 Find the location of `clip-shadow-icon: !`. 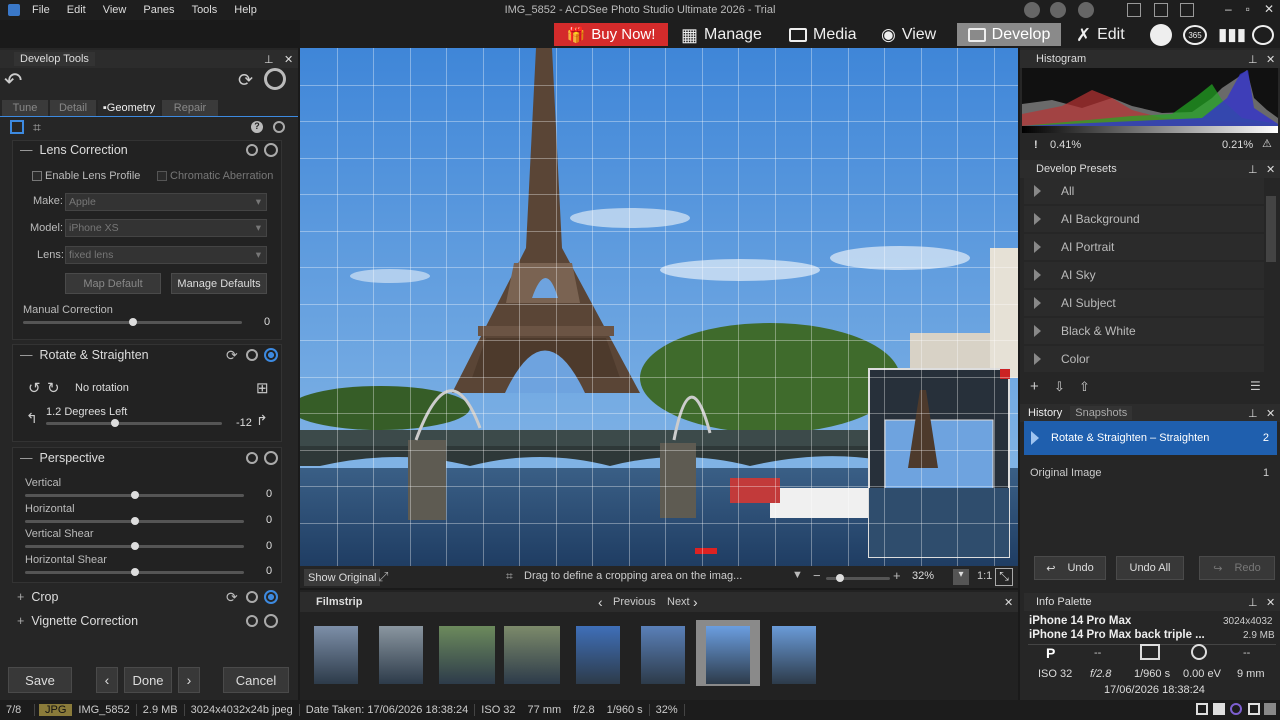

clip-shadow-icon: ! is located at coordinates (1036, 145).